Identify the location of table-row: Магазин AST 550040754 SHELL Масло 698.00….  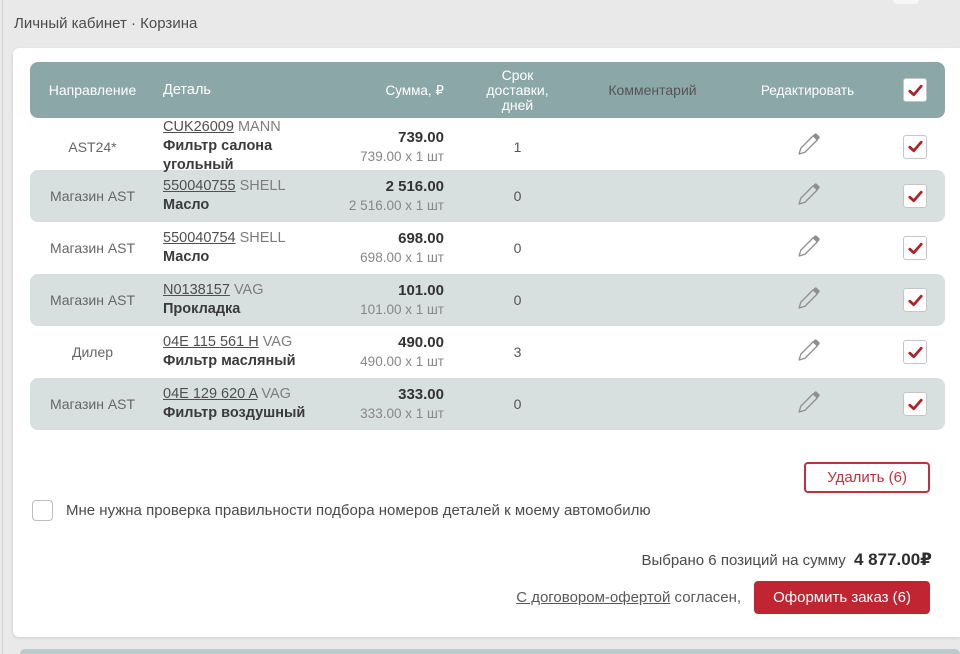
(487, 248).